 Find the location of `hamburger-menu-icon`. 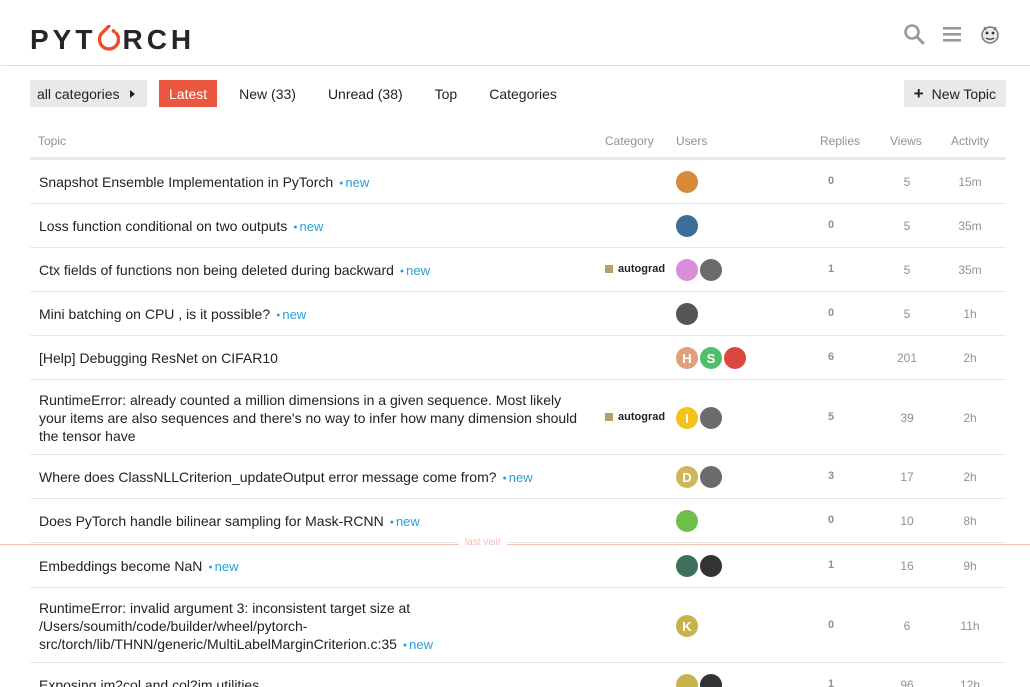

hamburger-menu-icon is located at coordinates (952, 34).